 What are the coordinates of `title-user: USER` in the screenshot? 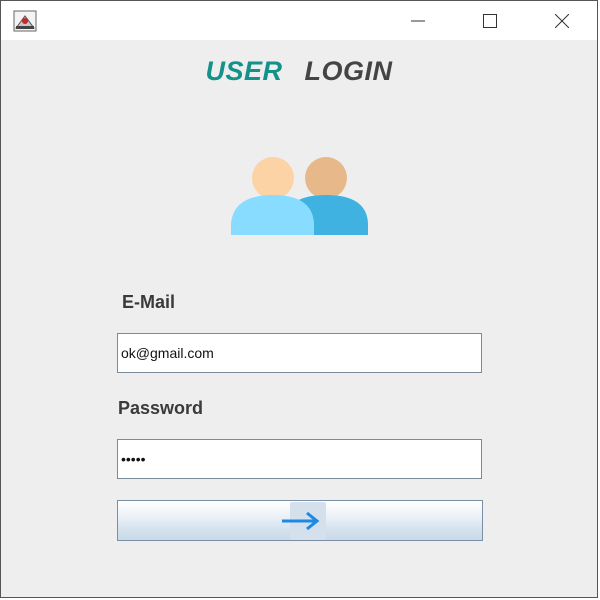 It's located at (244, 71).